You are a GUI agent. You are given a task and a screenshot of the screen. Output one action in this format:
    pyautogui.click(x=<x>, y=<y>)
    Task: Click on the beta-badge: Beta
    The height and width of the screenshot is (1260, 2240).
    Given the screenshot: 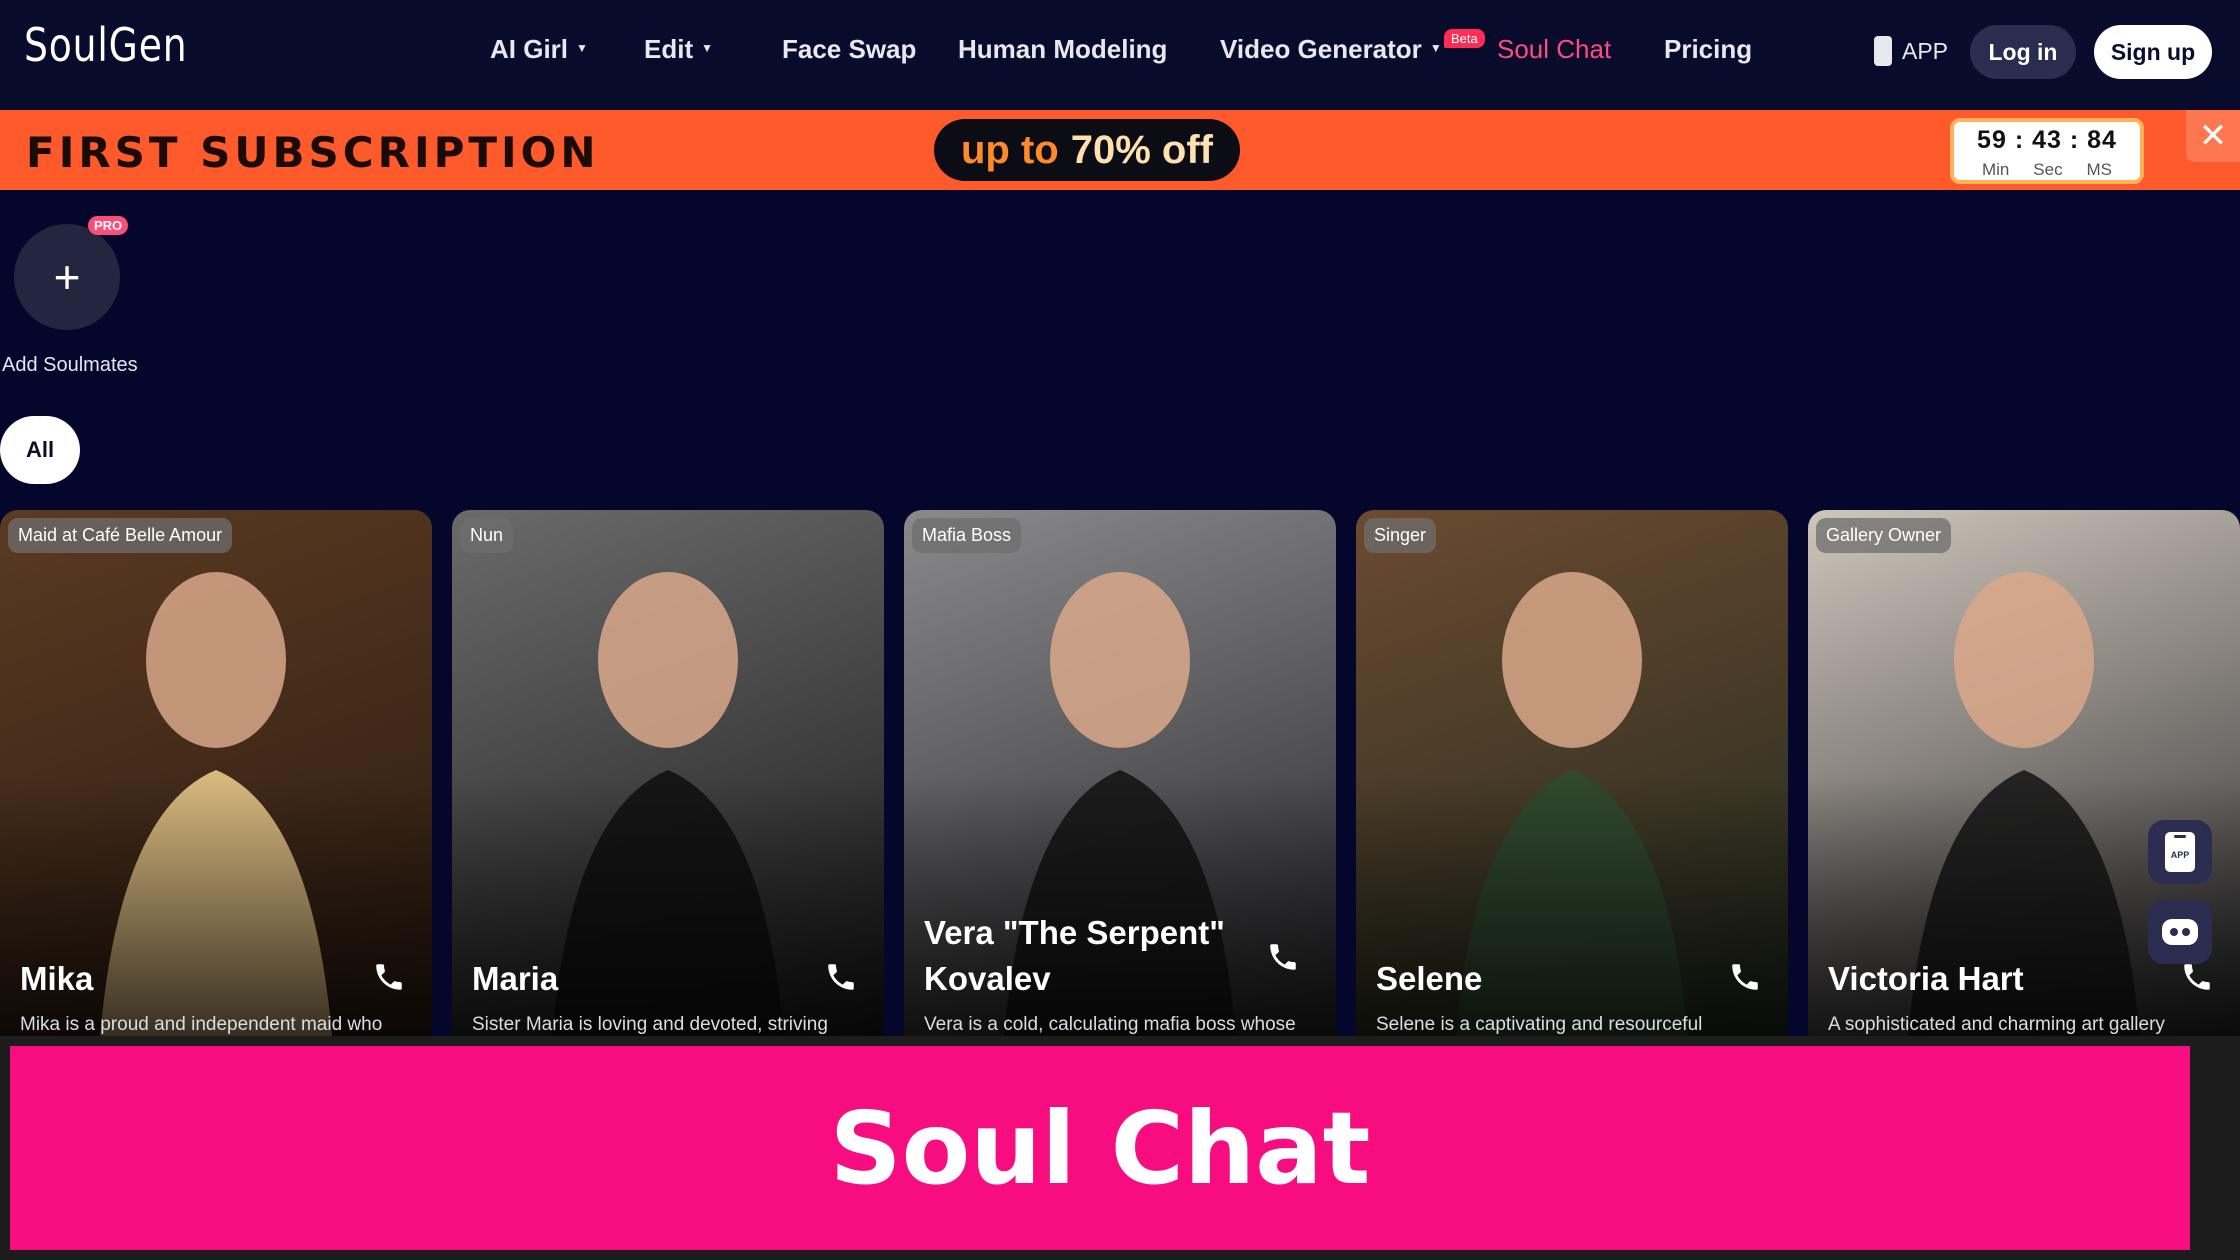 What is the action you would take?
    pyautogui.click(x=1464, y=38)
    